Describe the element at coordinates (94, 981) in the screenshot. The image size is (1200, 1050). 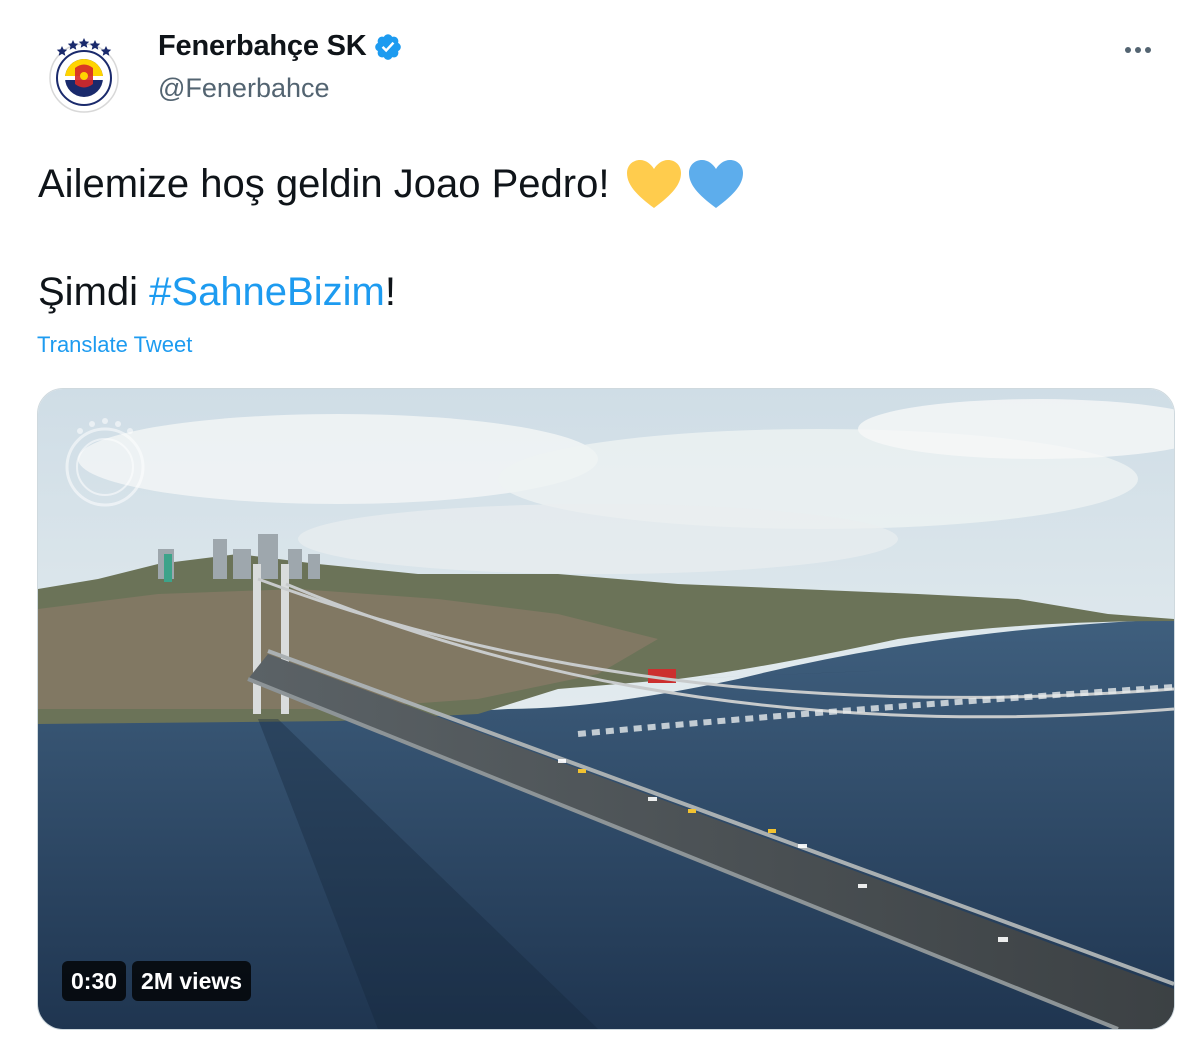
I see `video-duration: 0:30` at that location.